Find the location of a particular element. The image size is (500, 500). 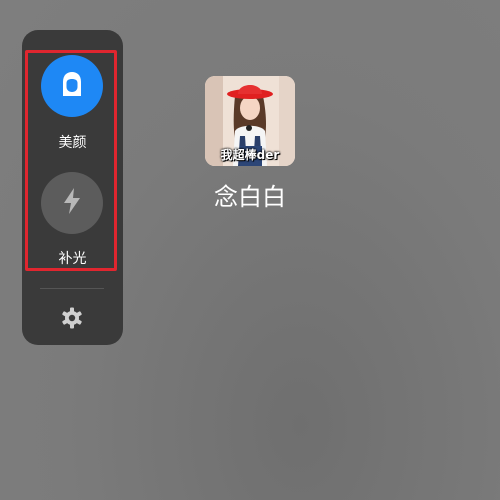

gear-icon is located at coordinates (72, 320).